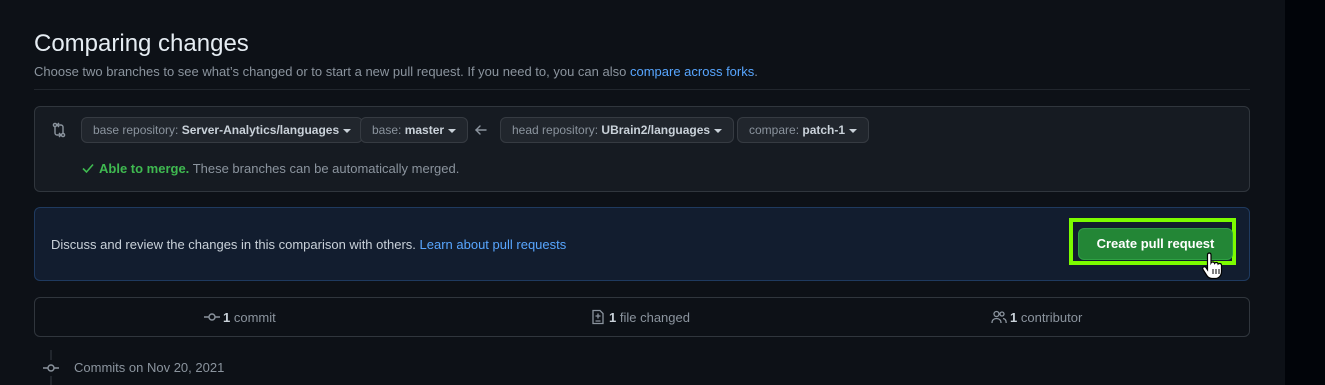 This screenshot has width=1325, height=385. I want to click on files-count: 1, so click(613, 317).